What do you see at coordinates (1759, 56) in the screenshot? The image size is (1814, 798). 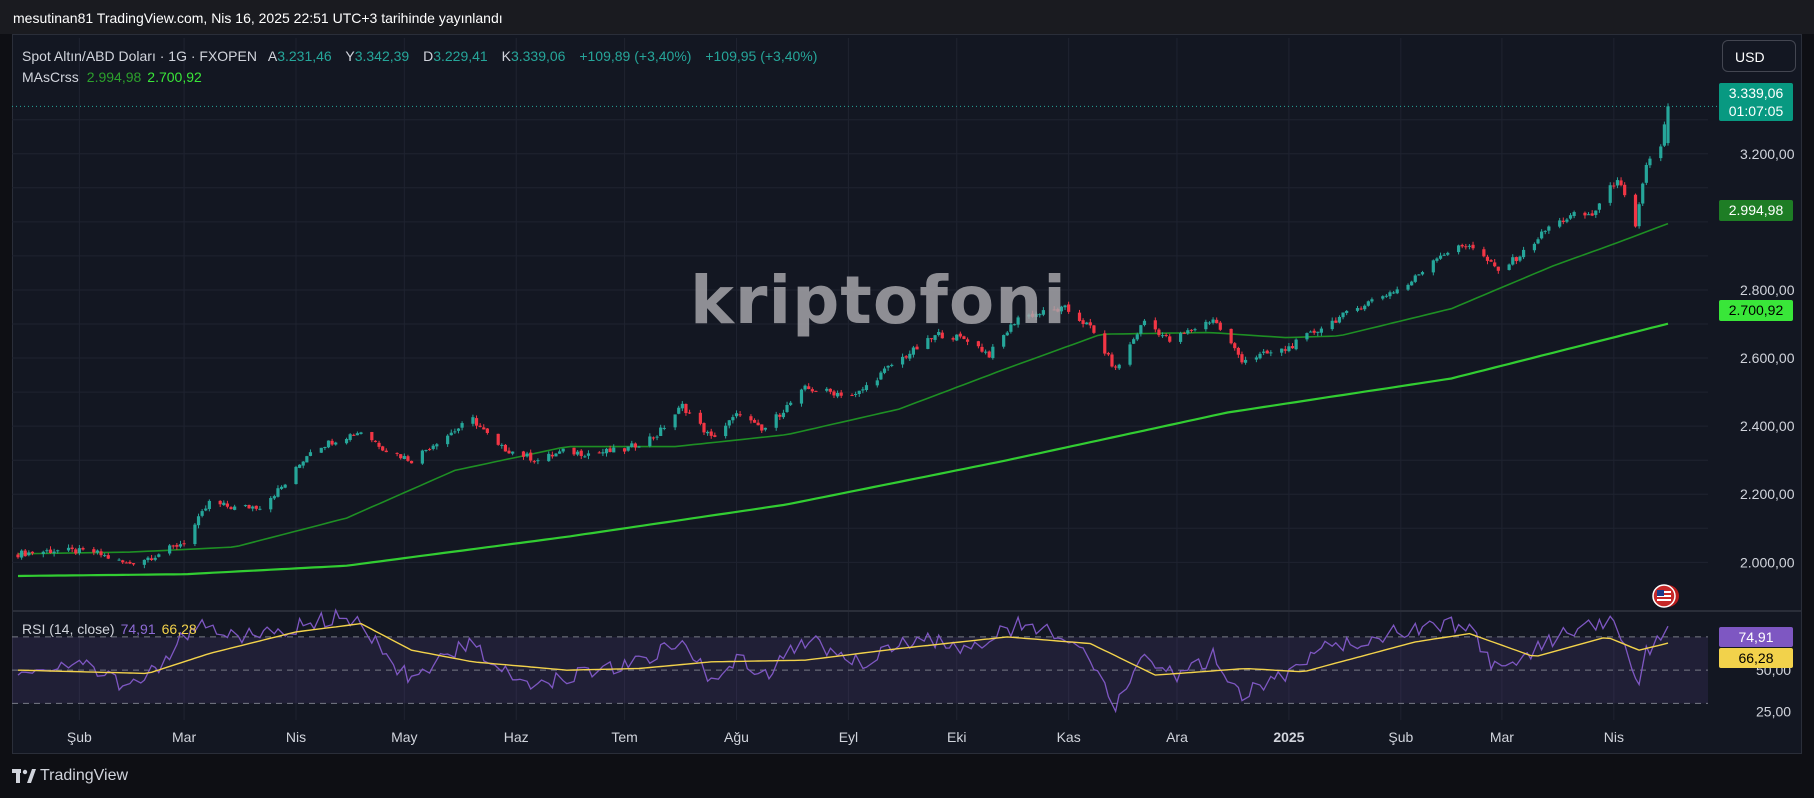 I see `currency-button: USD` at bounding box center [1759, 56].